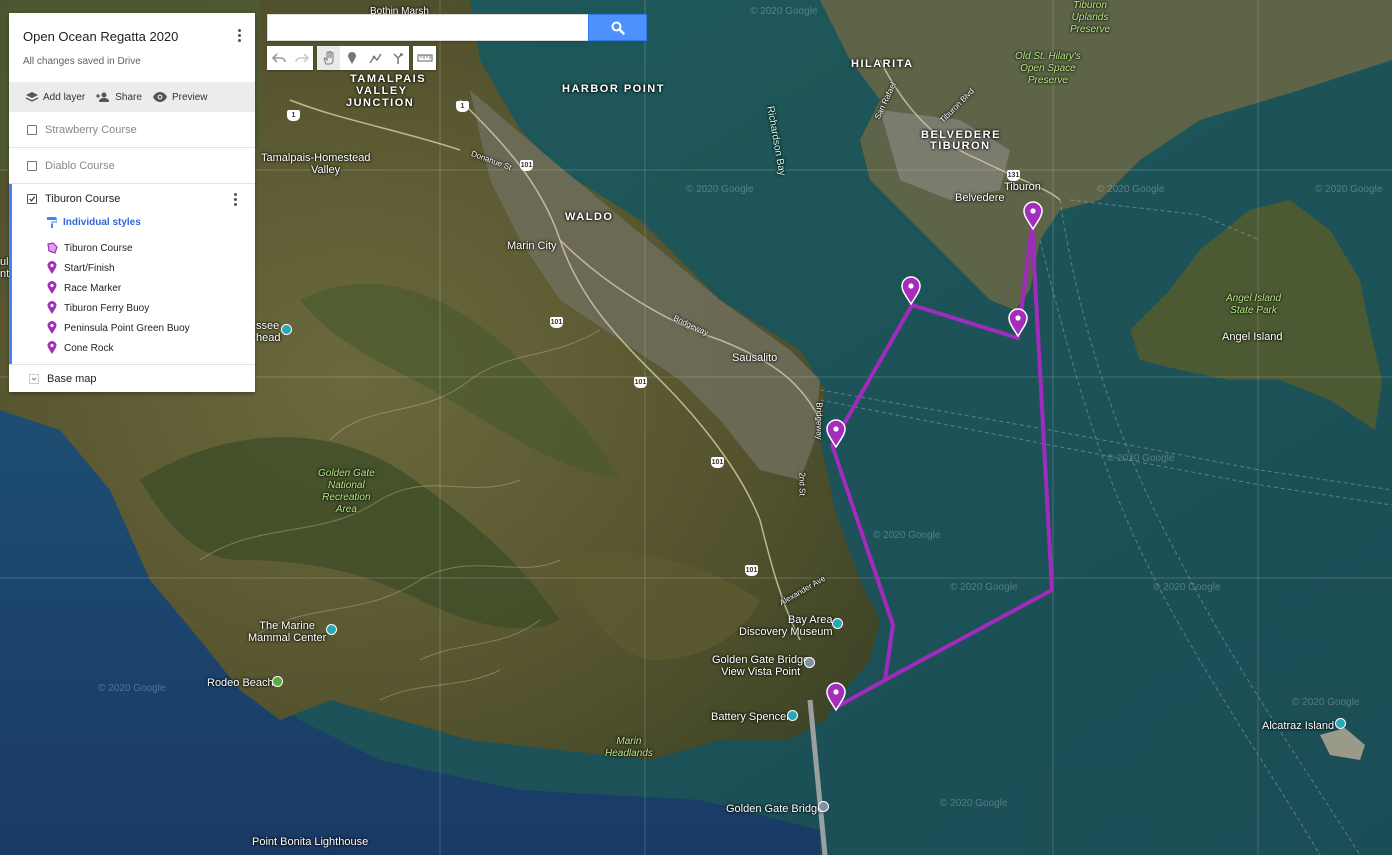  What do you see at coordinates (268, 332) in the screenshot?
I see `map-label-partial-ssee: ssee head` at bounding box center [268, 332].